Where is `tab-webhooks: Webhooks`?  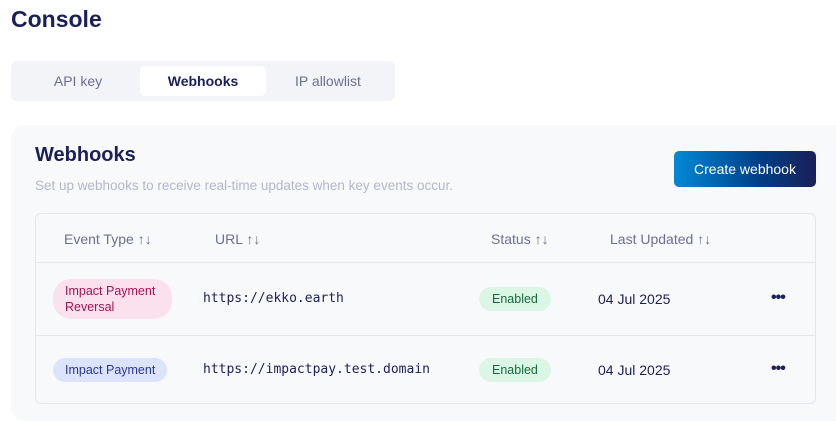 tab-webhooks: Webhooks is located at coordinates (203, 81).